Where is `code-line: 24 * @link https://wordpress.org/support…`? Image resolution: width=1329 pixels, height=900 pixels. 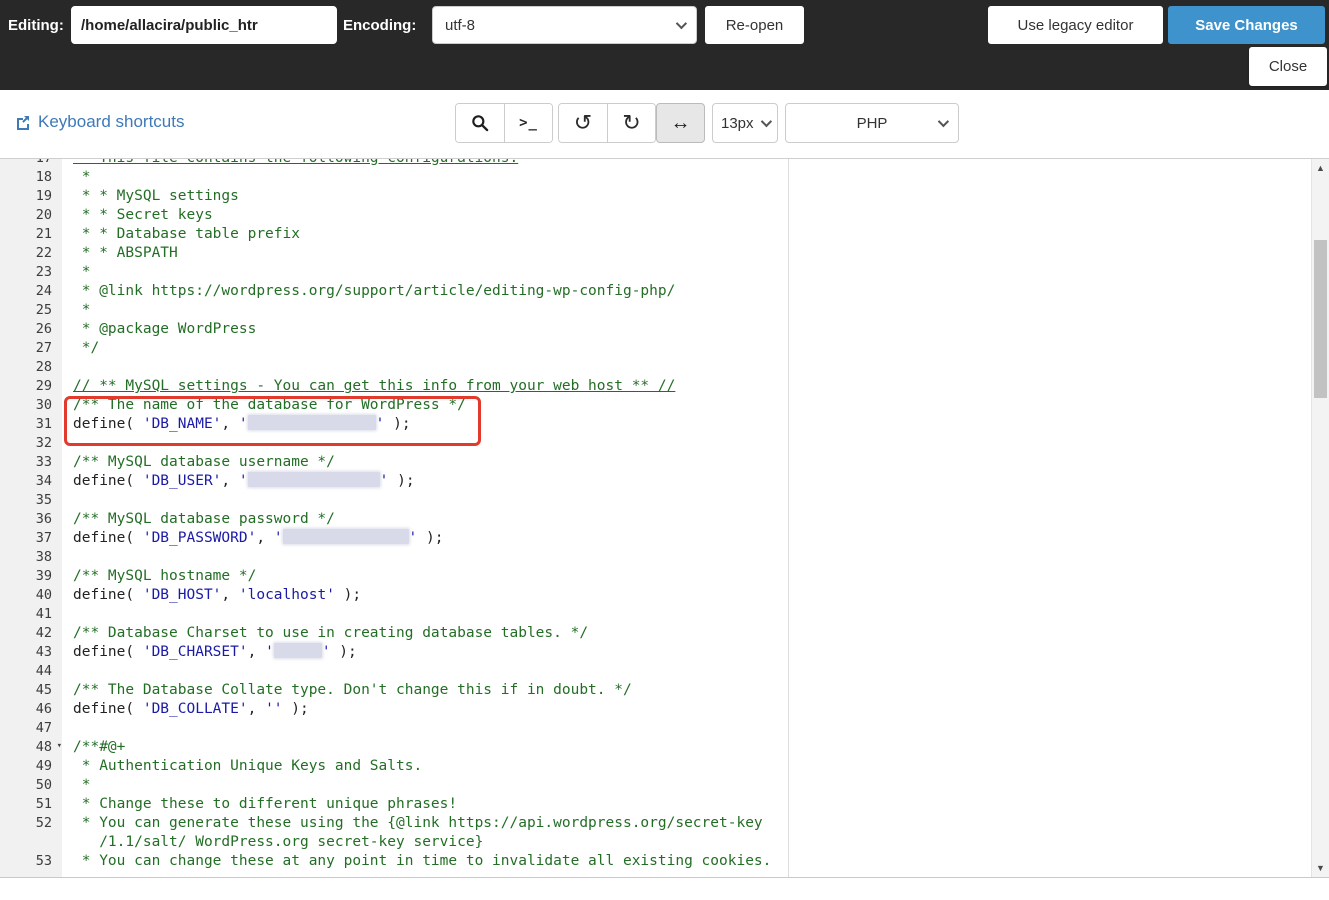 code-line: 24 * @link https://wordpress.org/support… is located at coordinates (394, 291).